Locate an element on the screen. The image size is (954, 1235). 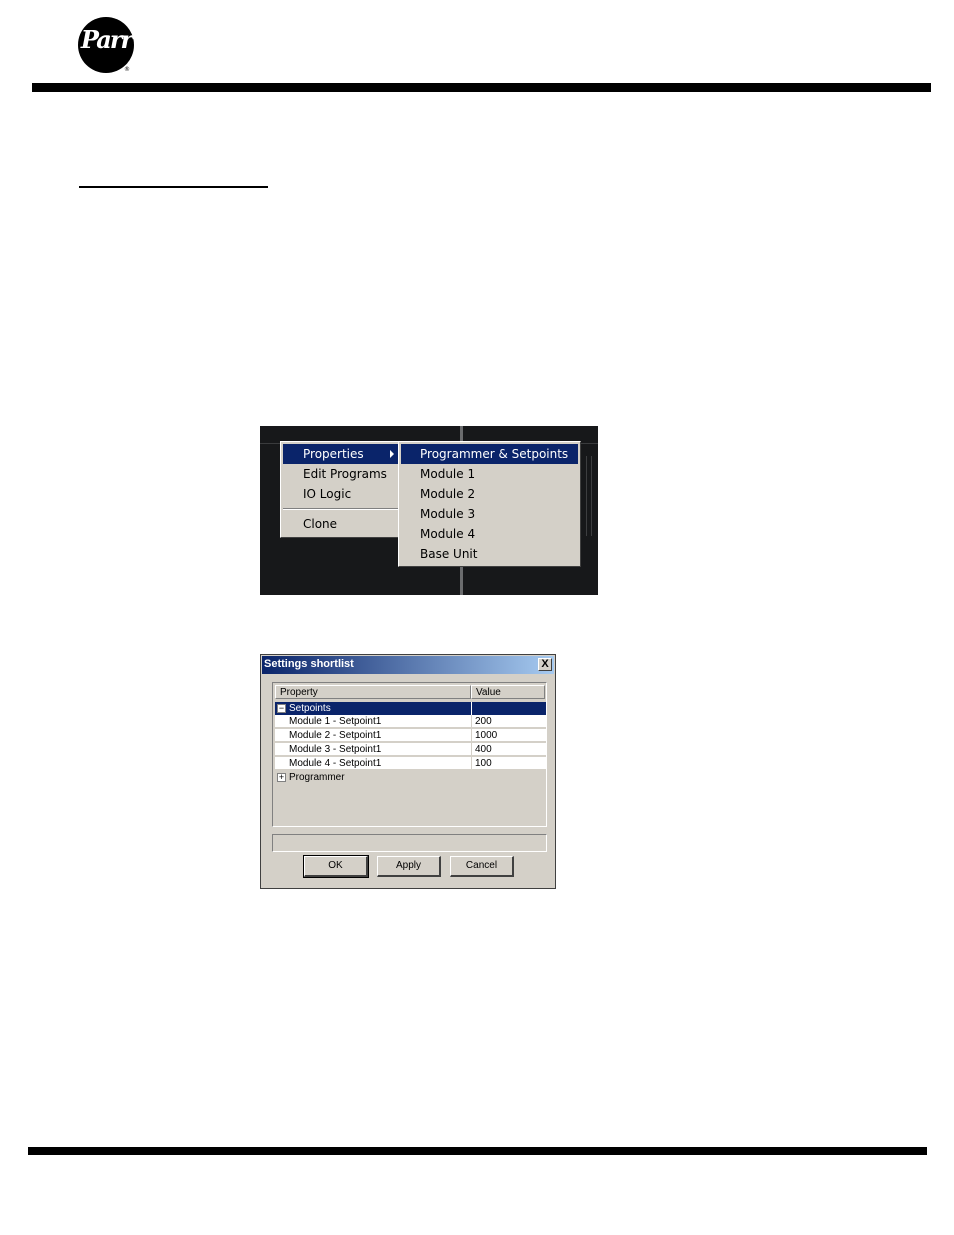
table-row: Module 4 - Setpoint1 100 is located at coordinates (410, 763).